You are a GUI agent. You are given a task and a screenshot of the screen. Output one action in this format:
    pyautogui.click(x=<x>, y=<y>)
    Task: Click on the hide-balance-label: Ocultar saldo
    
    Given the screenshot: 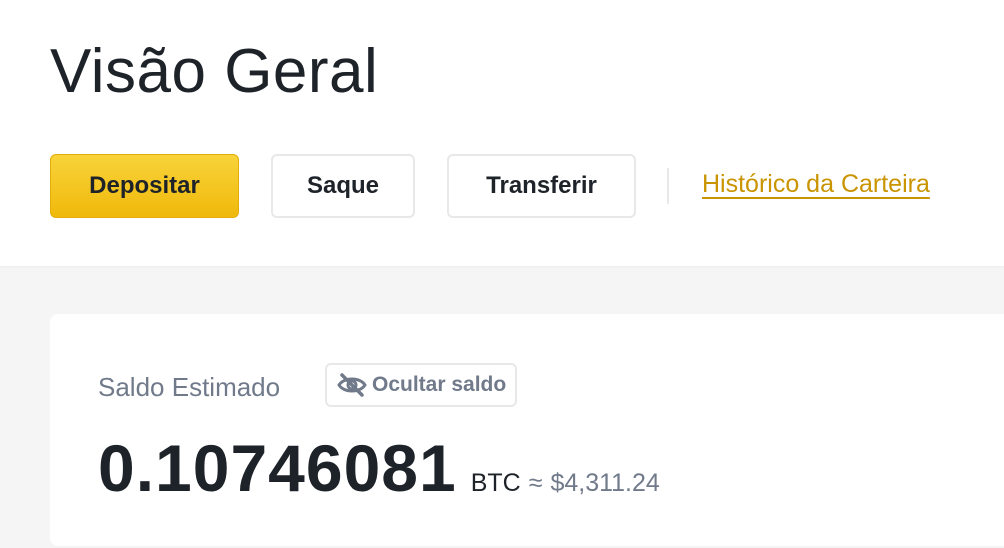 What is the action you would take?
    pyautogui.click(x=439, y=384)
    